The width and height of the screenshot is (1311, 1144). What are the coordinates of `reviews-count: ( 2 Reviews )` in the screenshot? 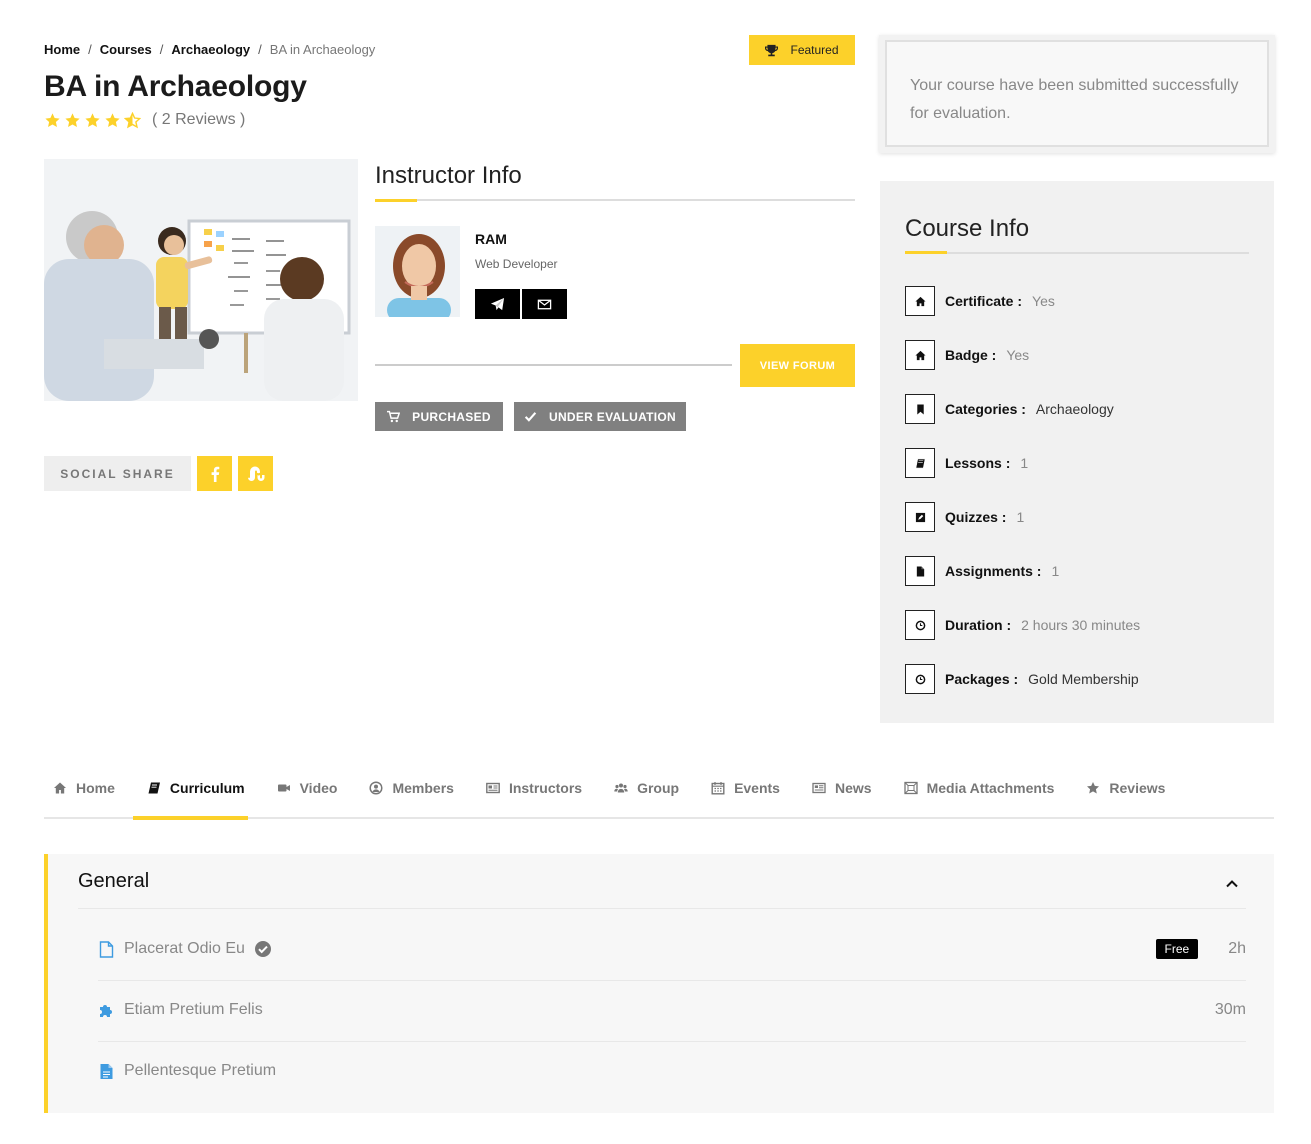 It's located at (198, 120).